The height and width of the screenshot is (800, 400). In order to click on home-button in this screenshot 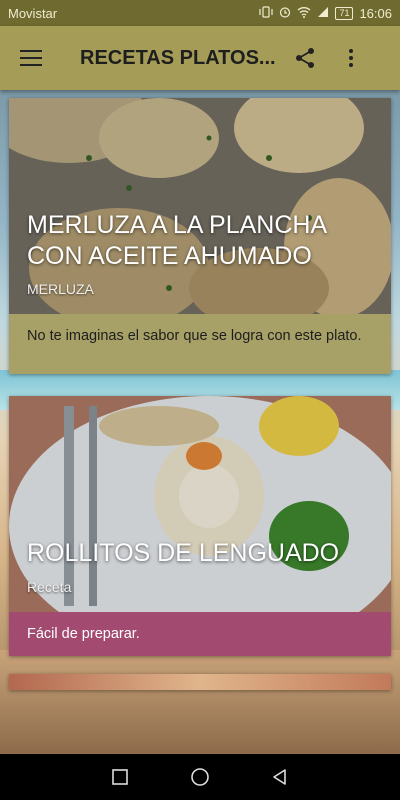, I will do `click(200, 777)`.